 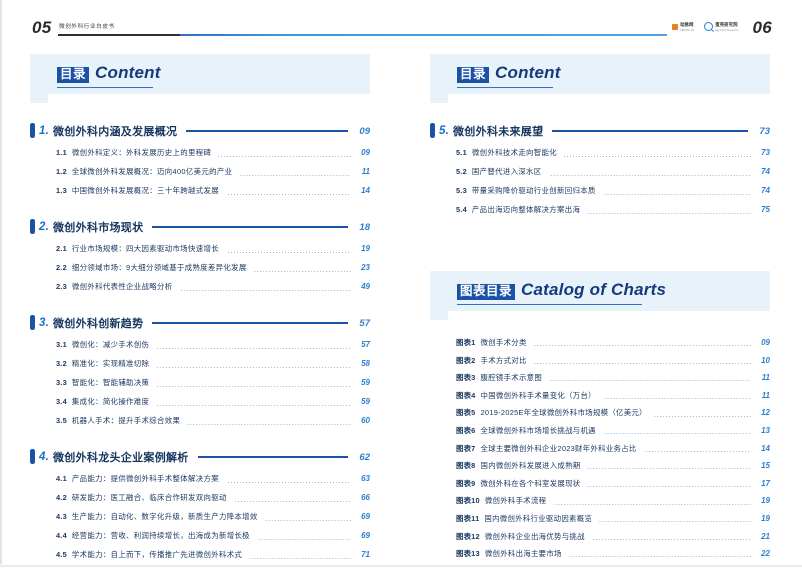 What do you see at coordinates (98, 324) in the screenshot?
I see `toc-section-3-title: 微创外科创新趋势` at bounding box center [98, 324].